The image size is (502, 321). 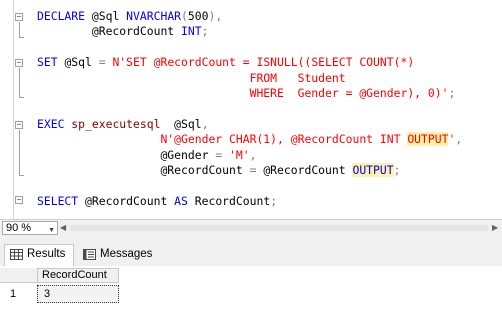 What do you see at coordinates (184, 200) in the screenshot?
I see `code-token: AS` at bounding box center [184, 200].